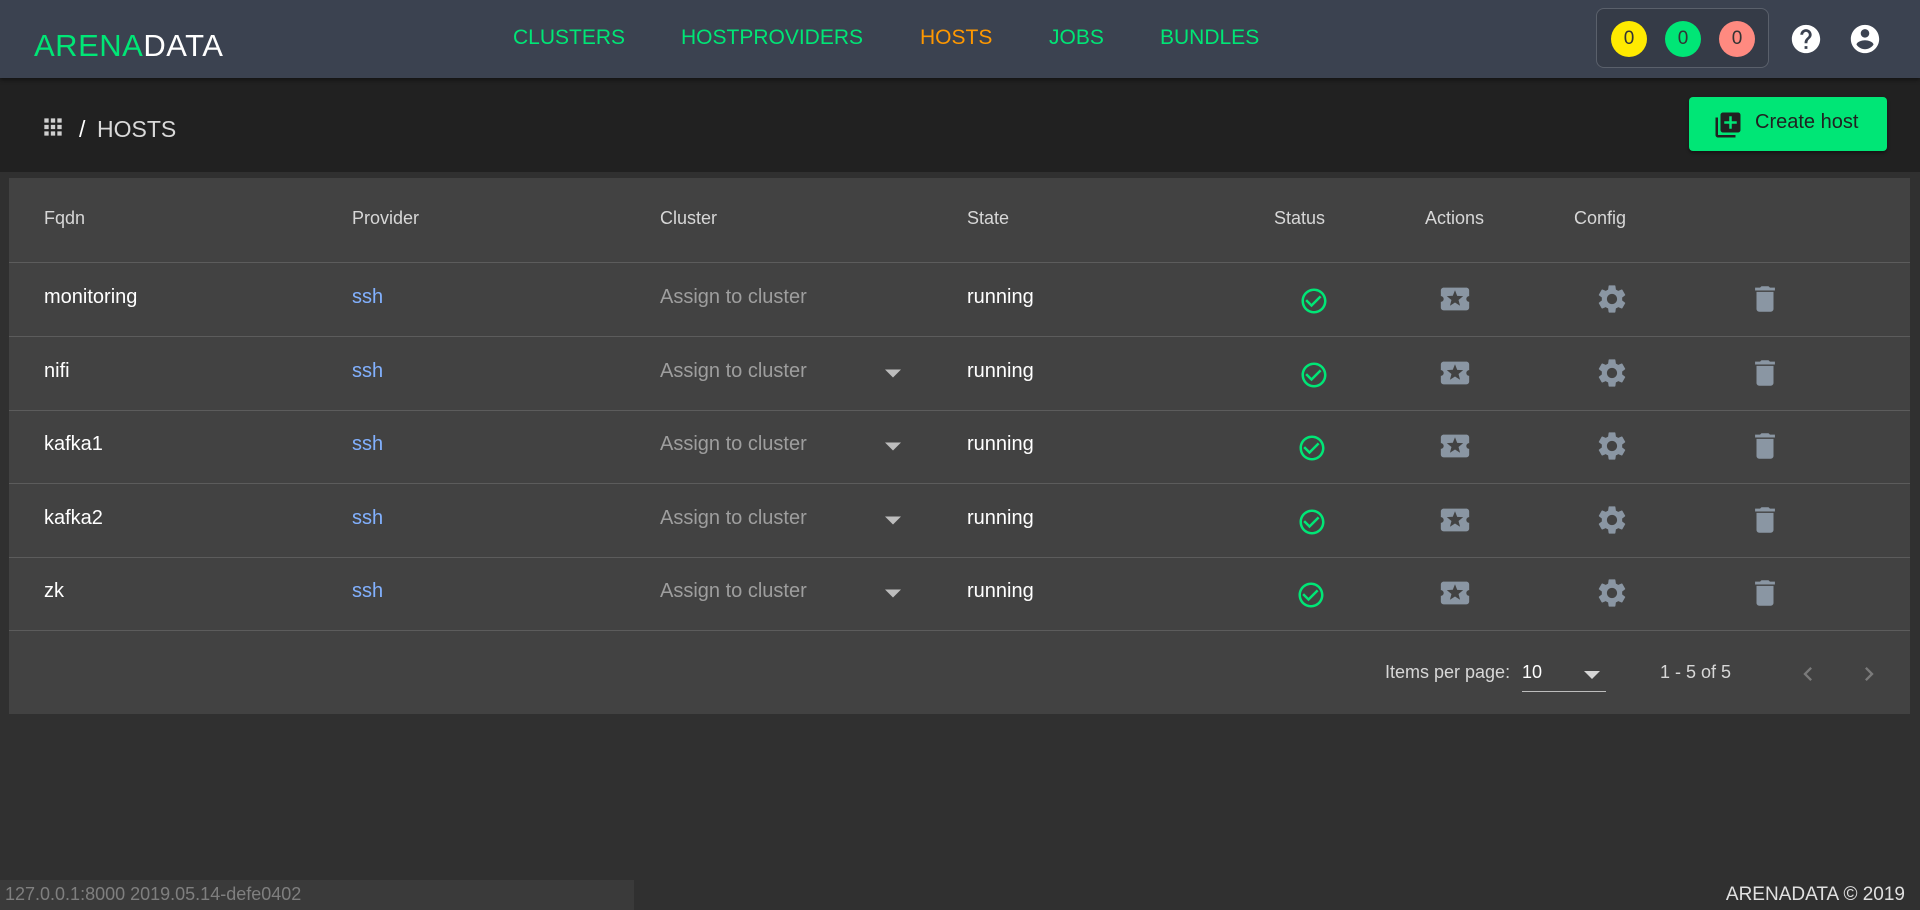  Describe the element at coordinates (772, 38) in the screenshot. I see `nav-hostproviders: HOSTPROVIDERS` at that location.